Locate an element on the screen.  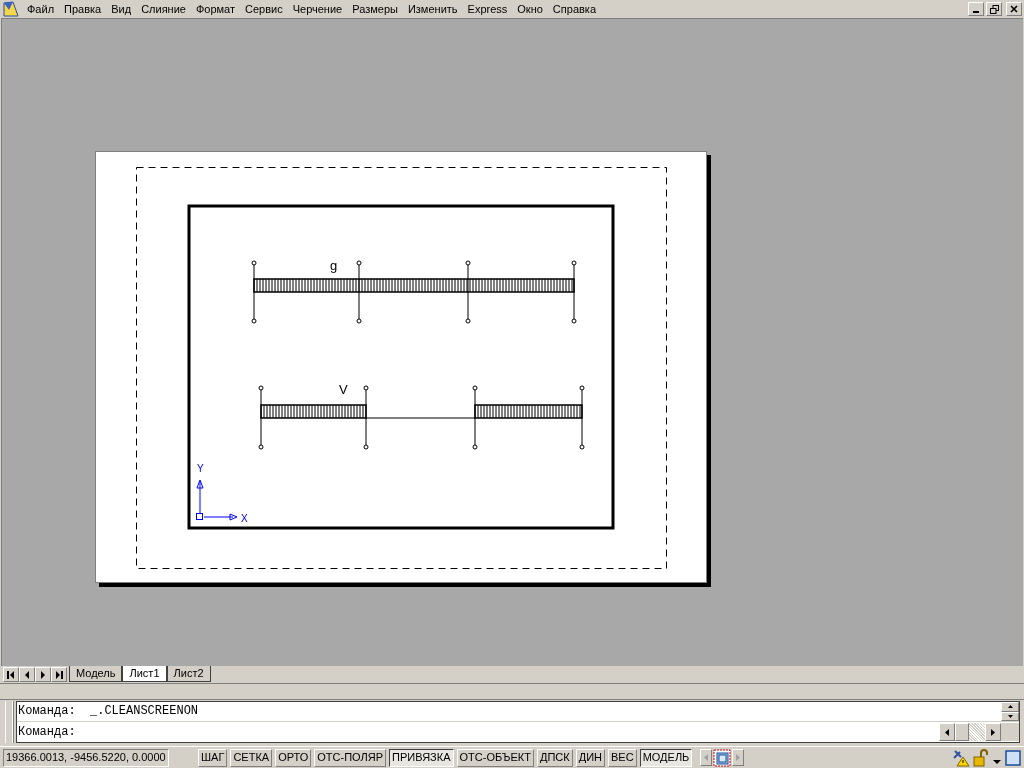
viewport-scroll-right-button is located at coordinates (738, 757).